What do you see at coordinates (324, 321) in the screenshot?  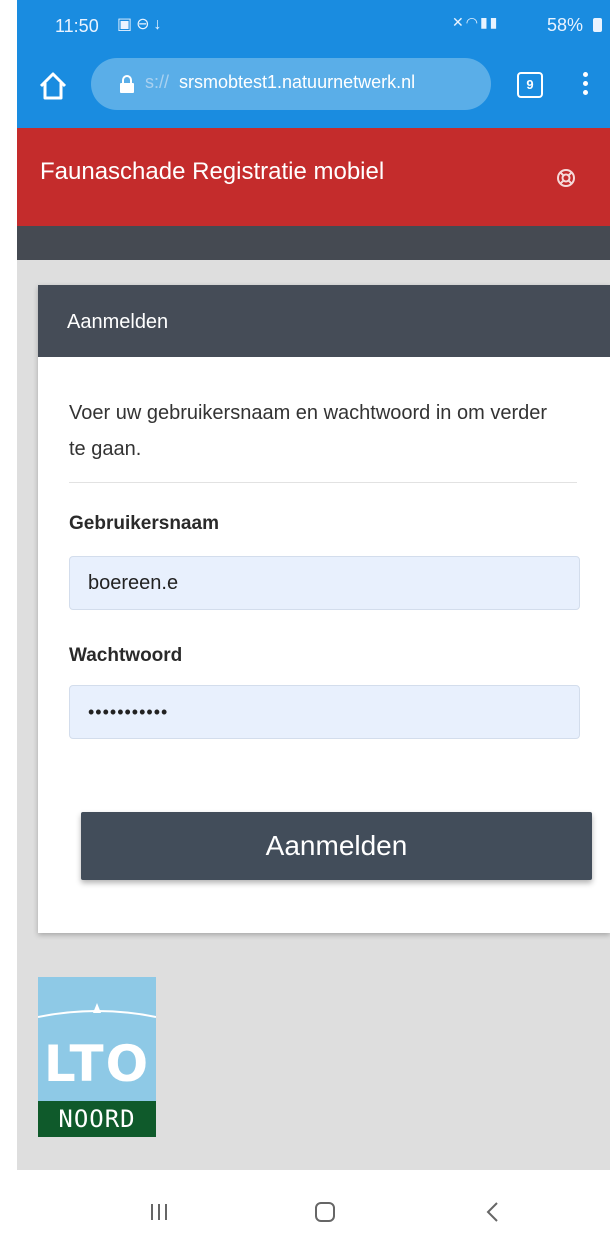 I see `login-panel-header: Aanmelden` at bounding box center [324, 321].